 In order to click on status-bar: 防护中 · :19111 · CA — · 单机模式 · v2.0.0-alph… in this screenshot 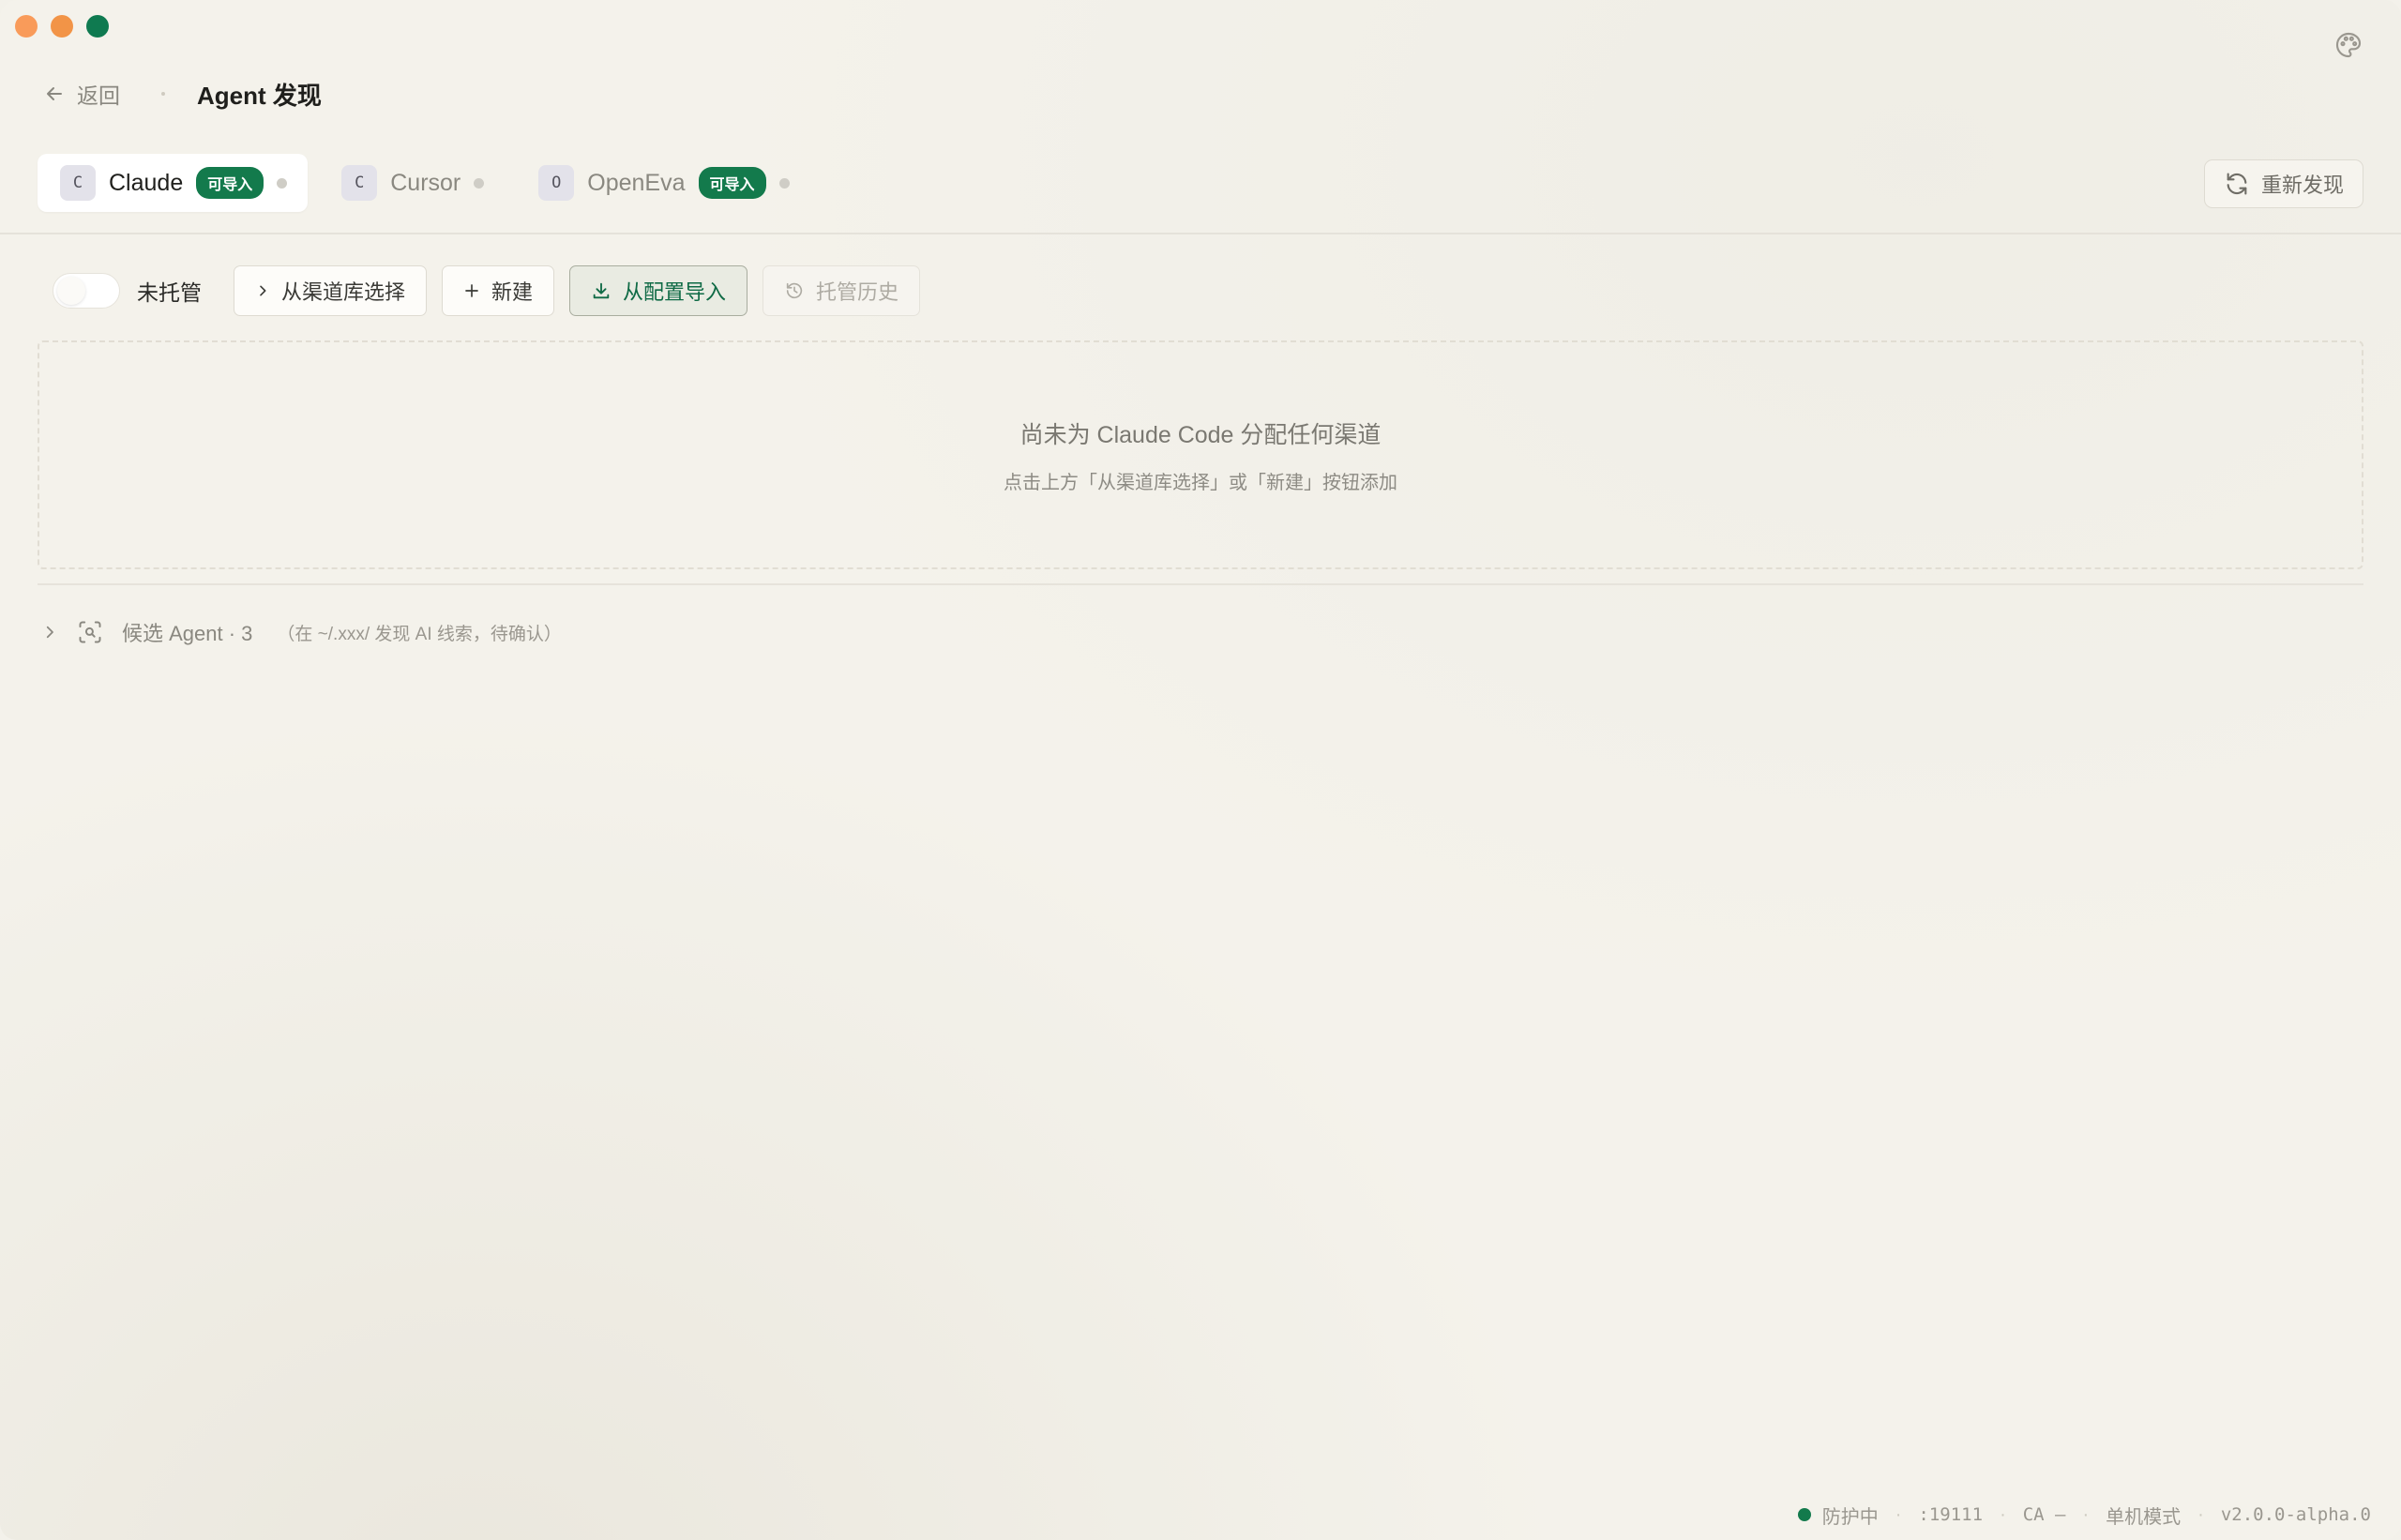, I will do `click(2084, 1515)`.